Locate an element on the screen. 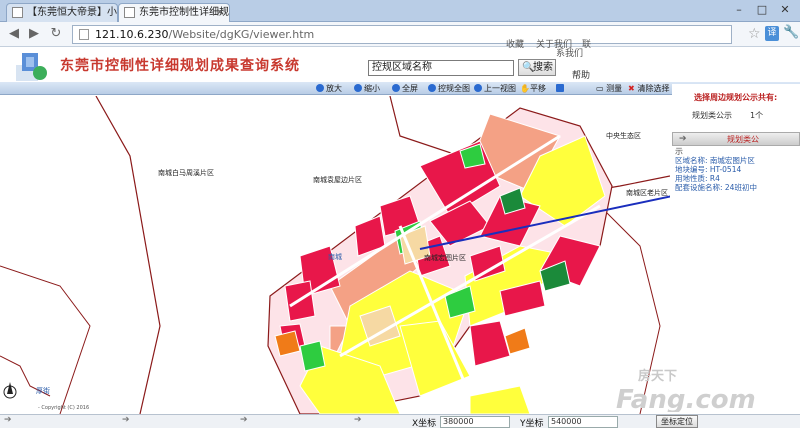  pan-hand-icon: ✋ is located at coordinates (525, 88).